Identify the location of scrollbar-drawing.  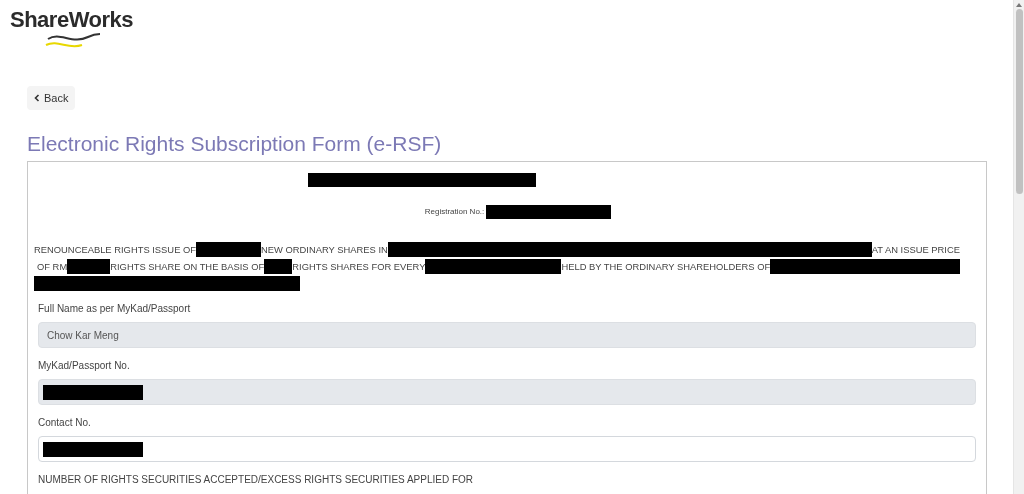
(1018, 247).